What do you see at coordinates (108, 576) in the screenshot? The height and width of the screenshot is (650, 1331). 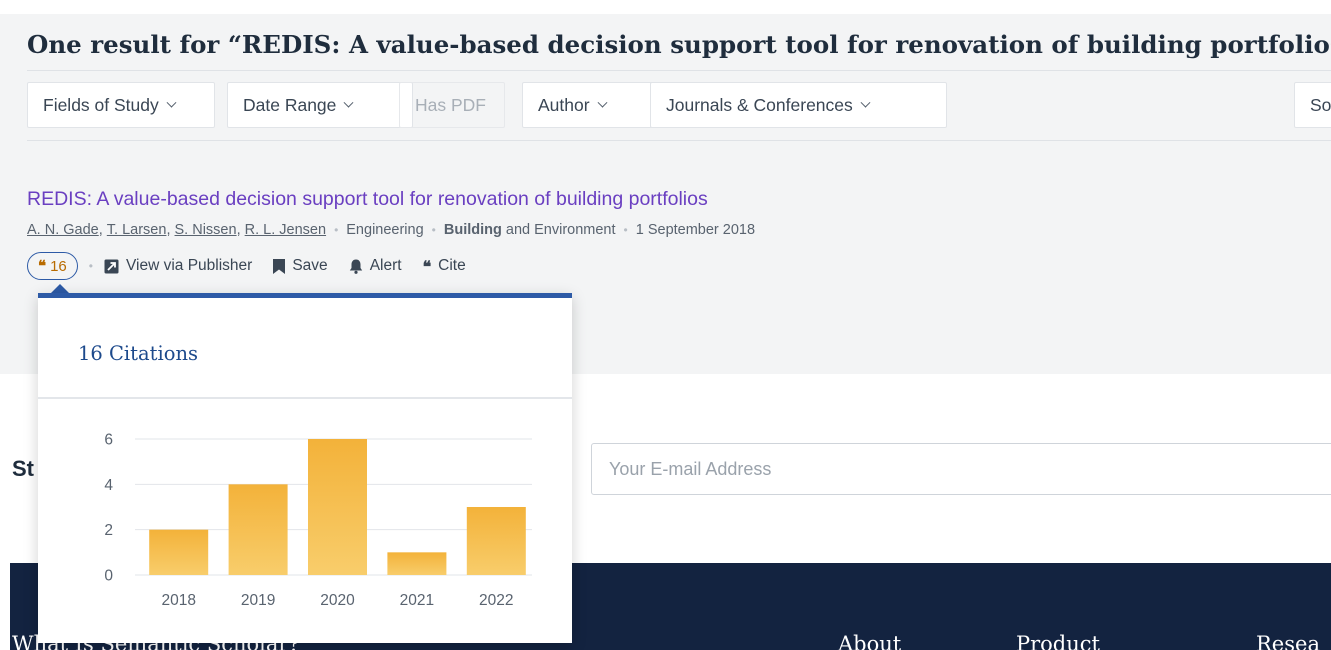 I see `y-tick-label: 0` at bounding box center [108, 576].